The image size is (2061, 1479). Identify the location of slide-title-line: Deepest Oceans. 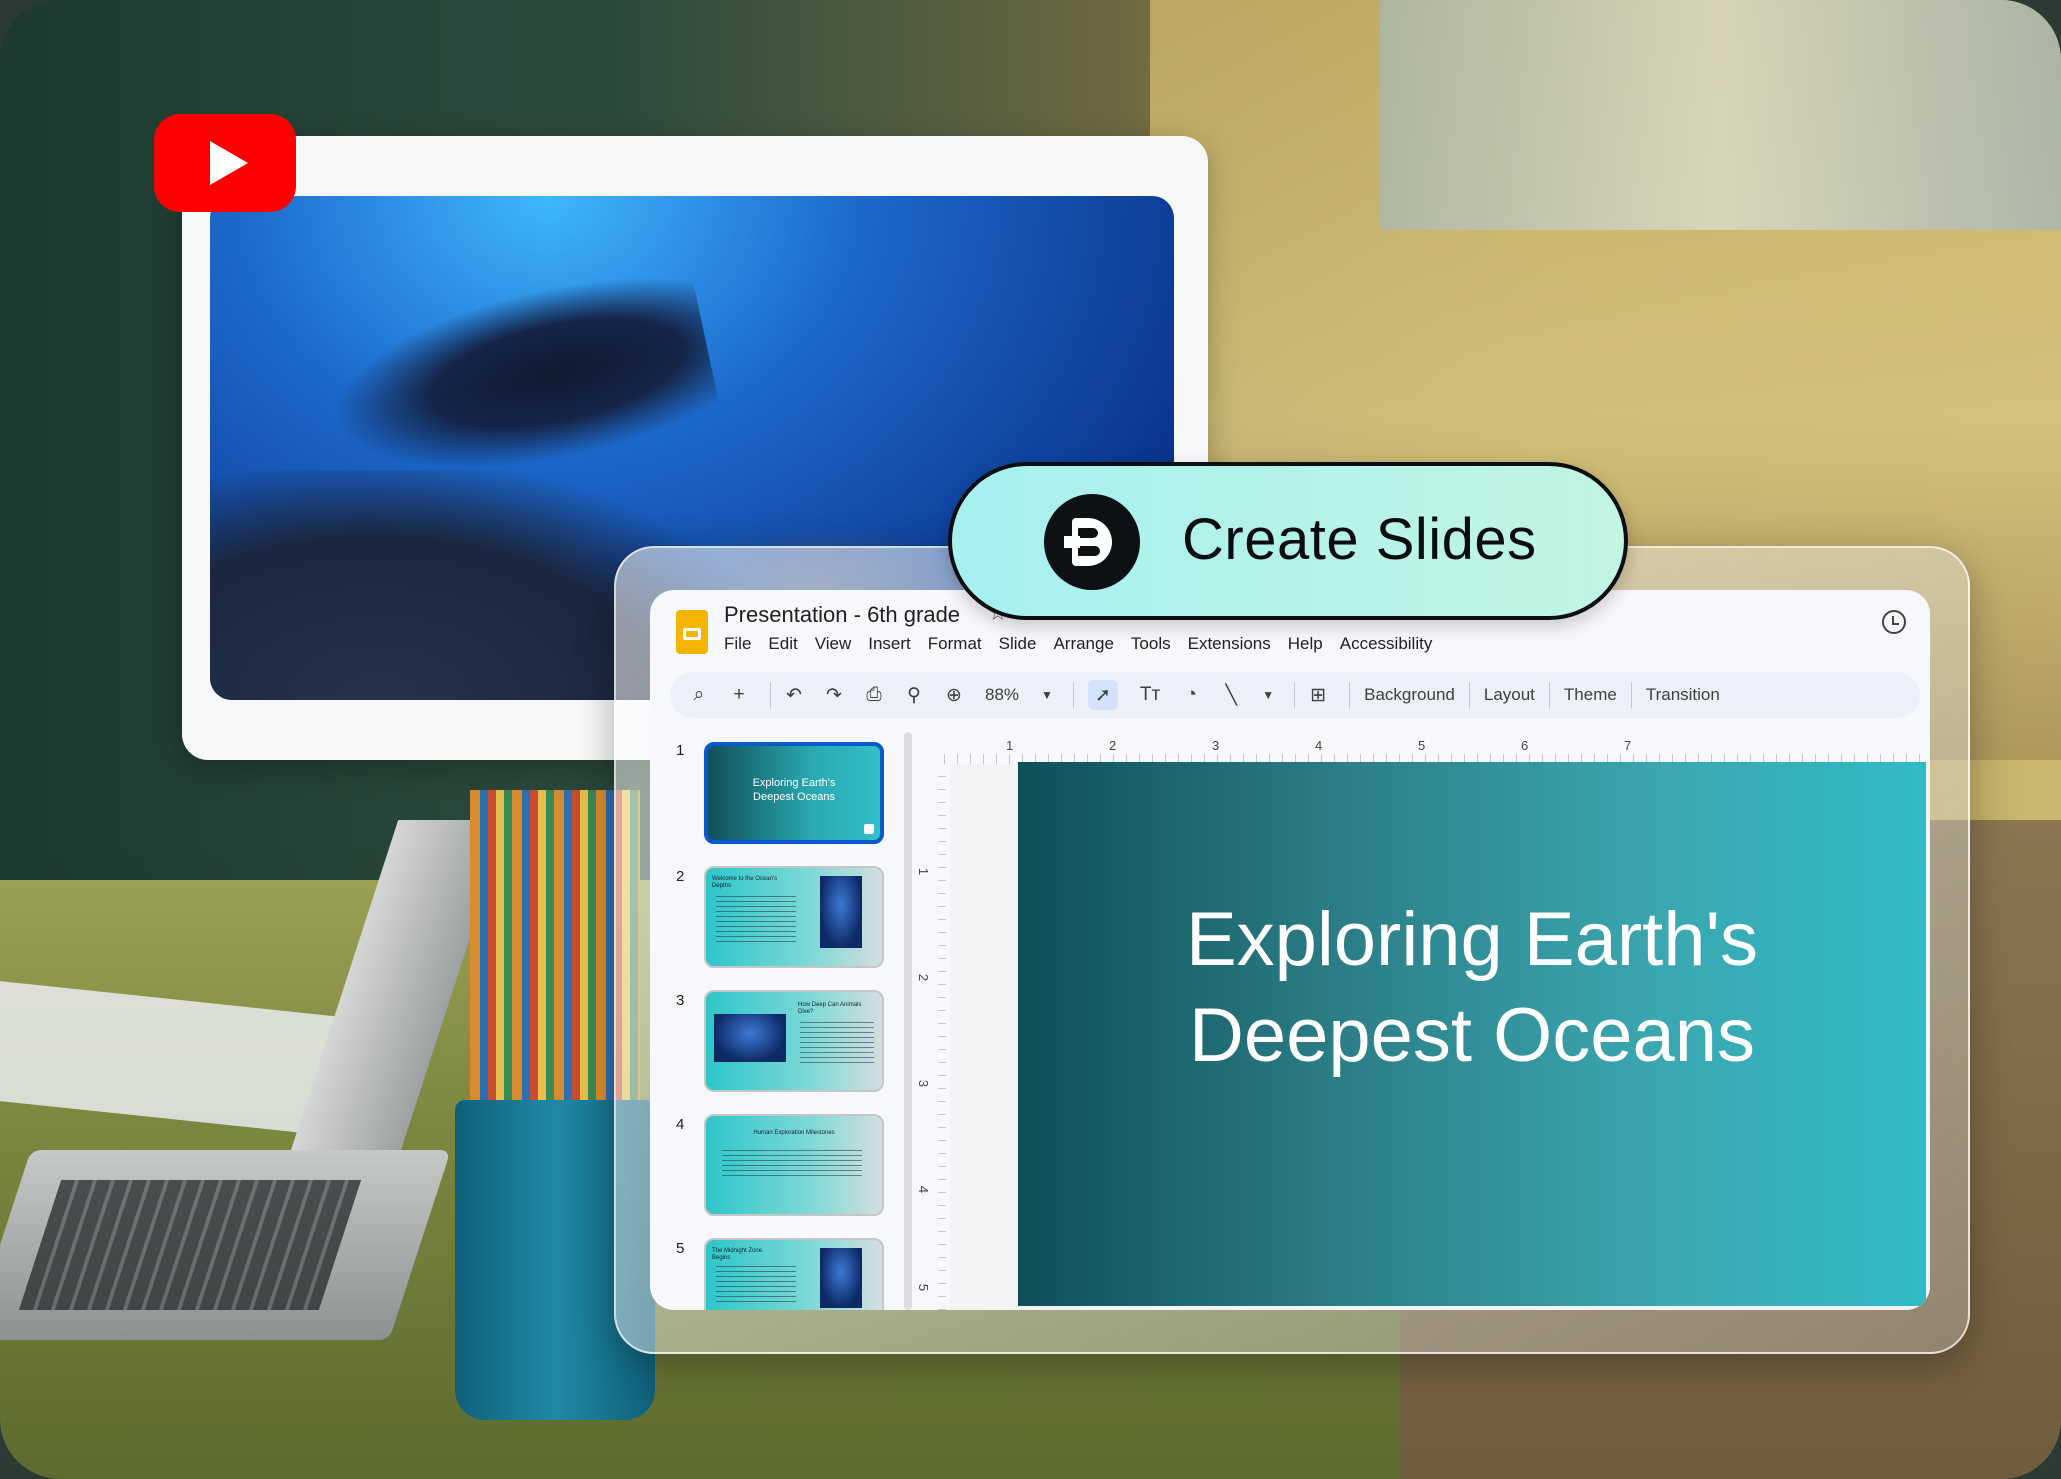
(1472, 1035).